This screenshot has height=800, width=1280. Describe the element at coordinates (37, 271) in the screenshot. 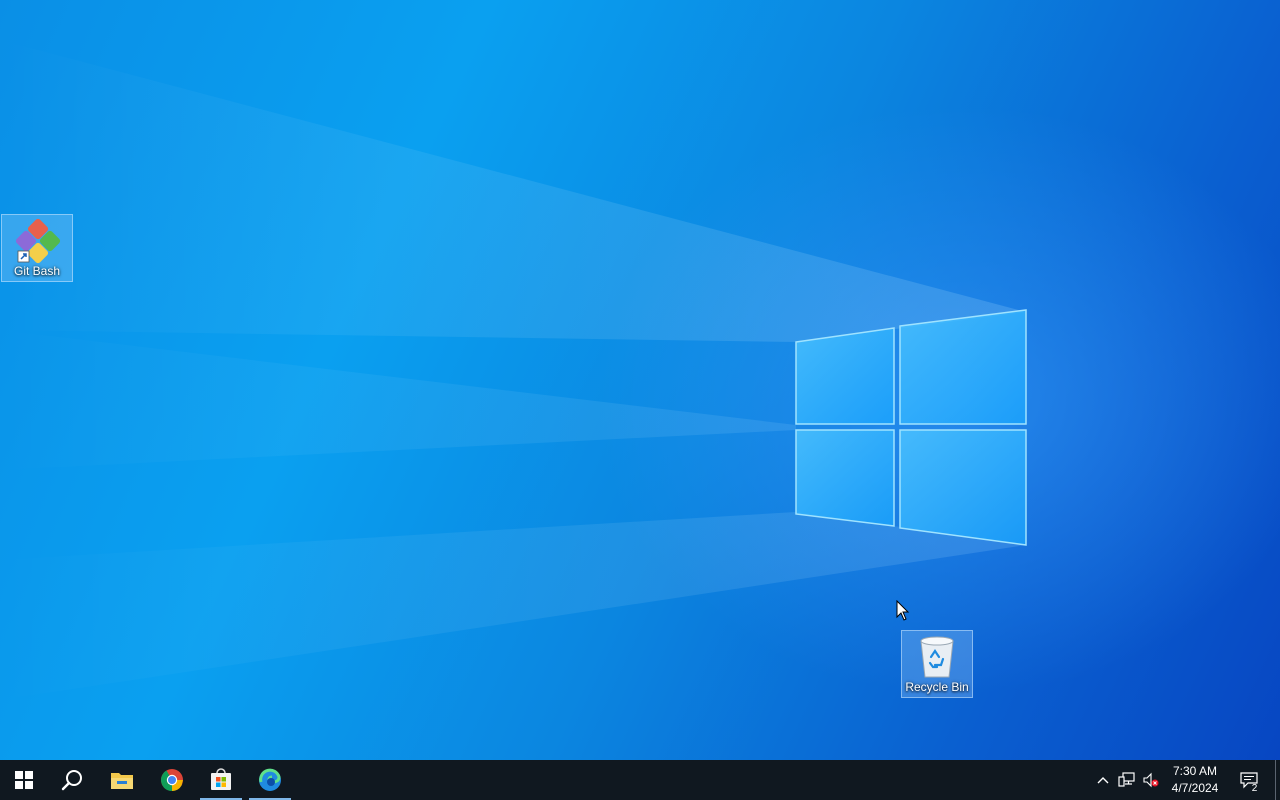

I see `desktop-icon-label: Git Bash` at that location.